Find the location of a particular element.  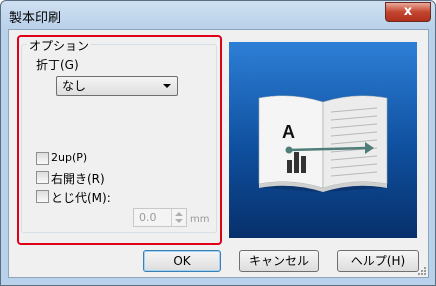

chevron-down-icon is located at coordinates (167, 86).